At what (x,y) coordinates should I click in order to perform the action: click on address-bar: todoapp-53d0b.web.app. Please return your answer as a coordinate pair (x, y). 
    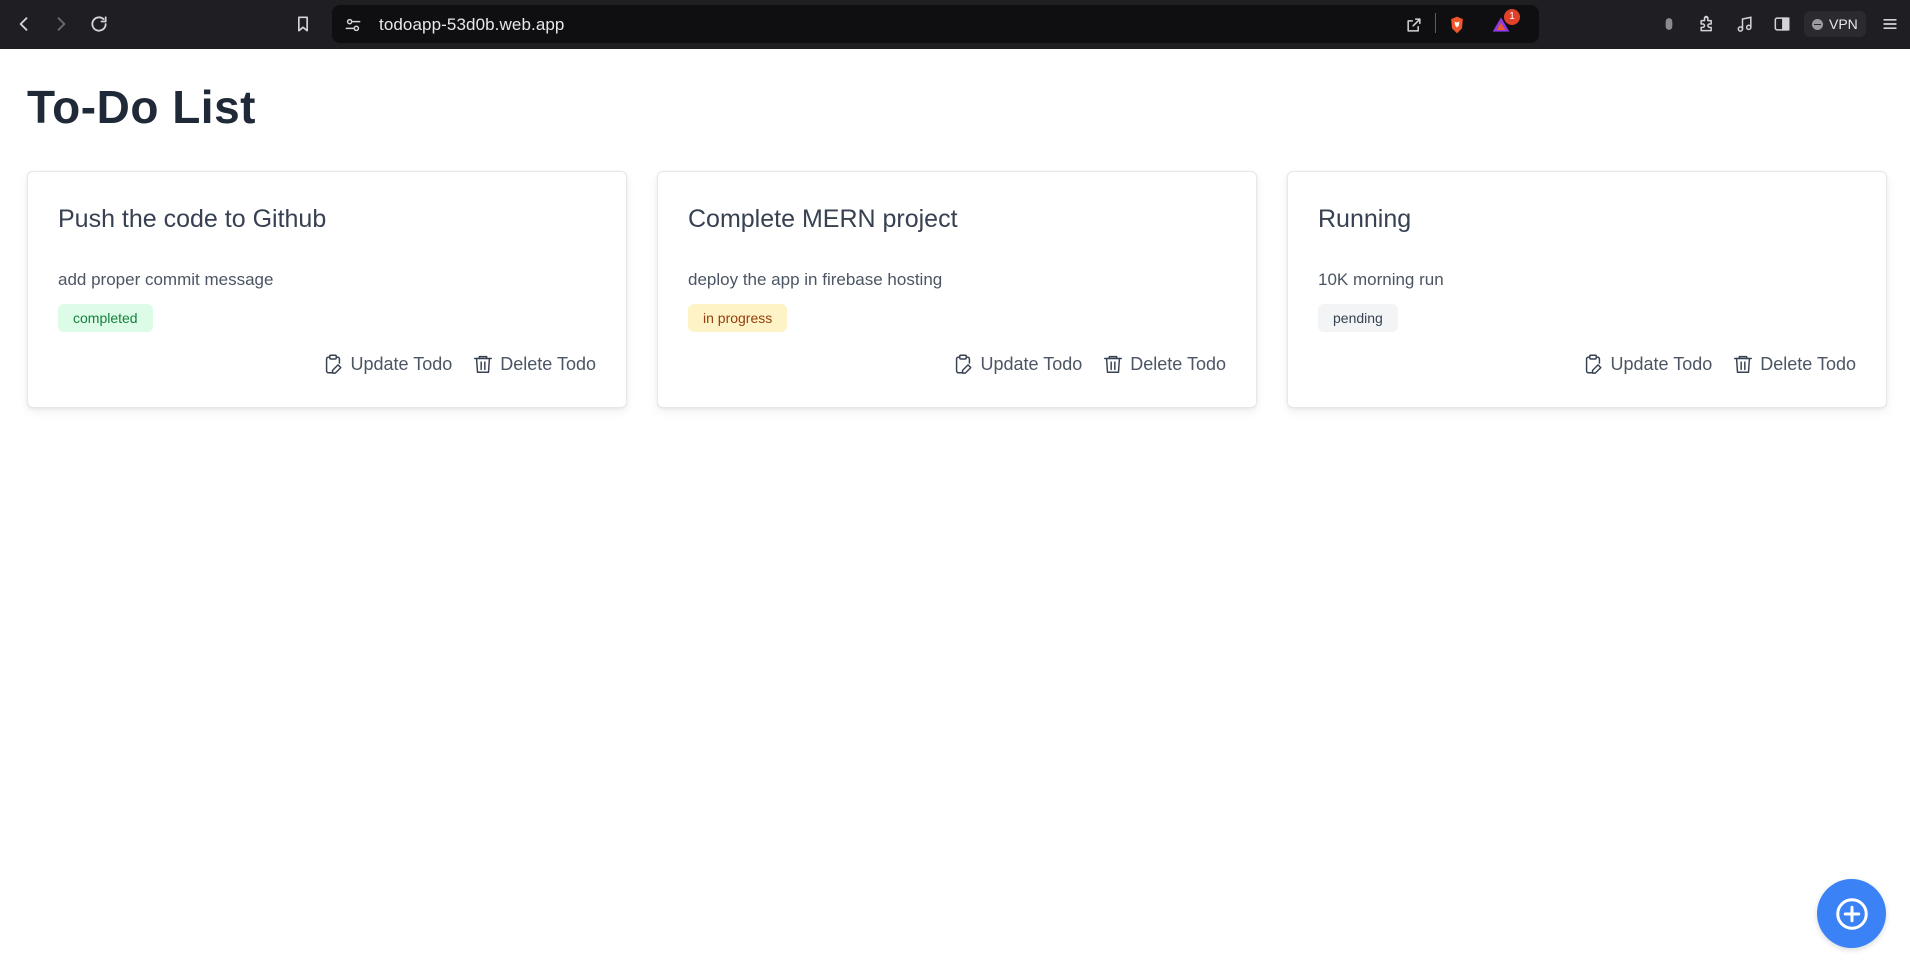
    Looking at the image, I should click on (935, 24).